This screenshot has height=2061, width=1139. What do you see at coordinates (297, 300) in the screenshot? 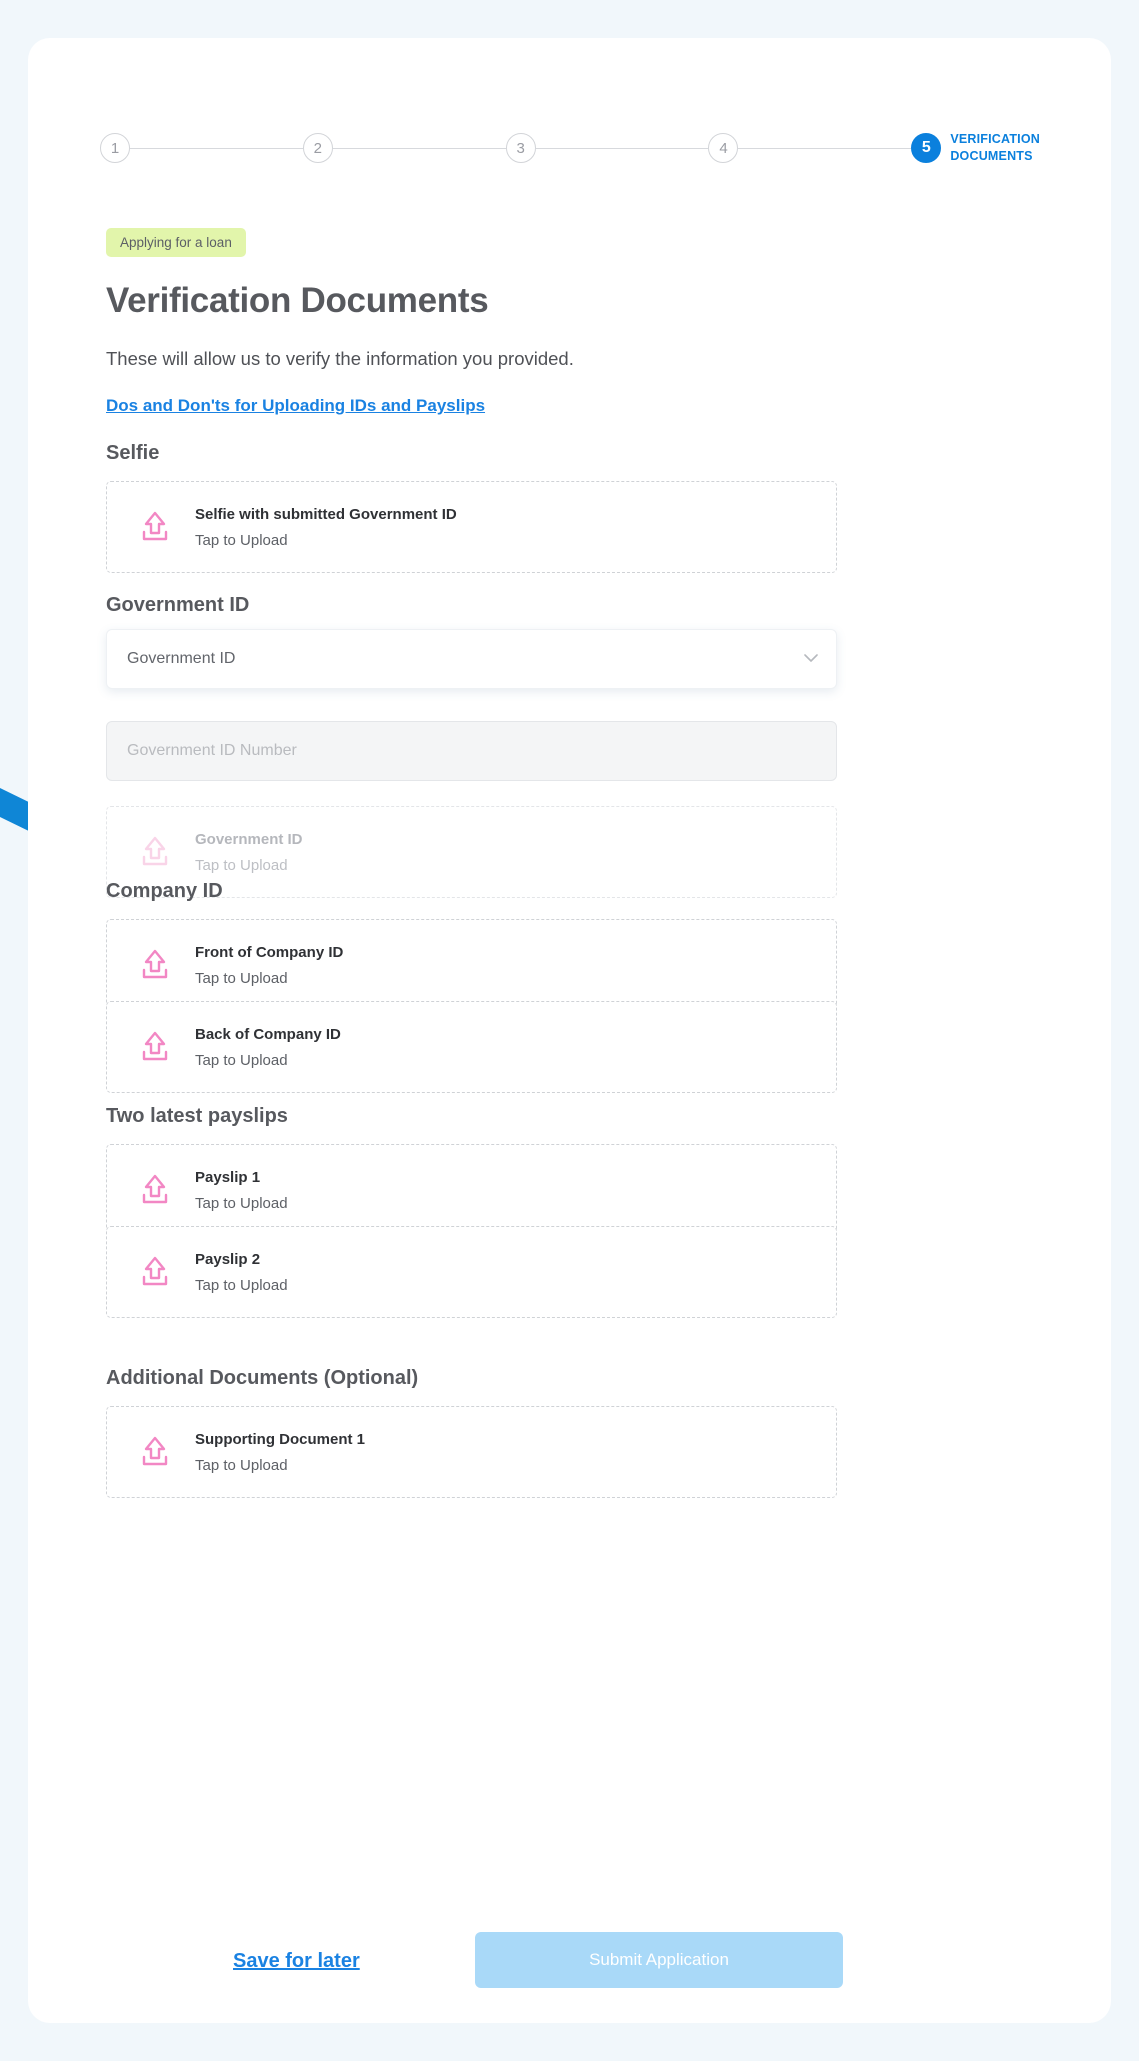
I see `page-title: Verification Documents` at bounding box center [297, 300].